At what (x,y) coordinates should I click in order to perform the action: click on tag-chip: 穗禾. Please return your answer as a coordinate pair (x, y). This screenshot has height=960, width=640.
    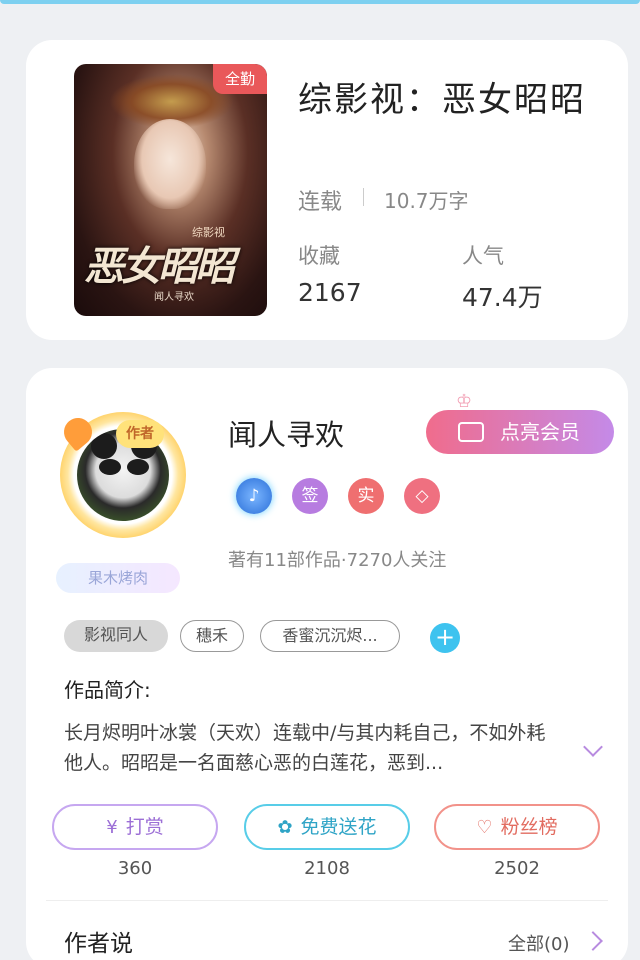
    Looking at the image, I should click on (212, 636).